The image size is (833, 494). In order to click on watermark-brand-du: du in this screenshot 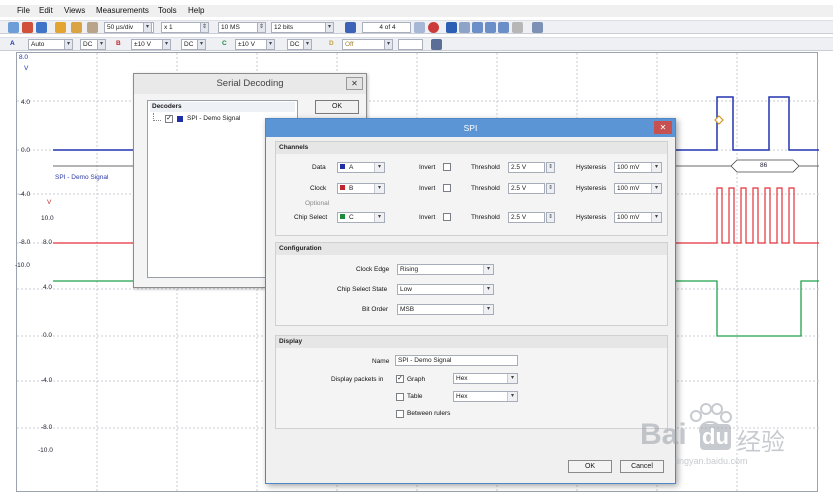, I will do `click(715, 437)`.